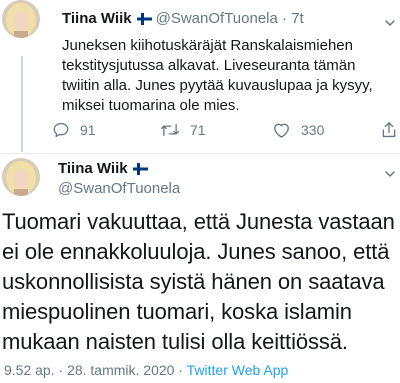 The height and width of the screenshot is (383, 400). What do you see at coordinates (313, 130) in the screenshot?
I see `like-count: 330` at bounding box center [313, 130].